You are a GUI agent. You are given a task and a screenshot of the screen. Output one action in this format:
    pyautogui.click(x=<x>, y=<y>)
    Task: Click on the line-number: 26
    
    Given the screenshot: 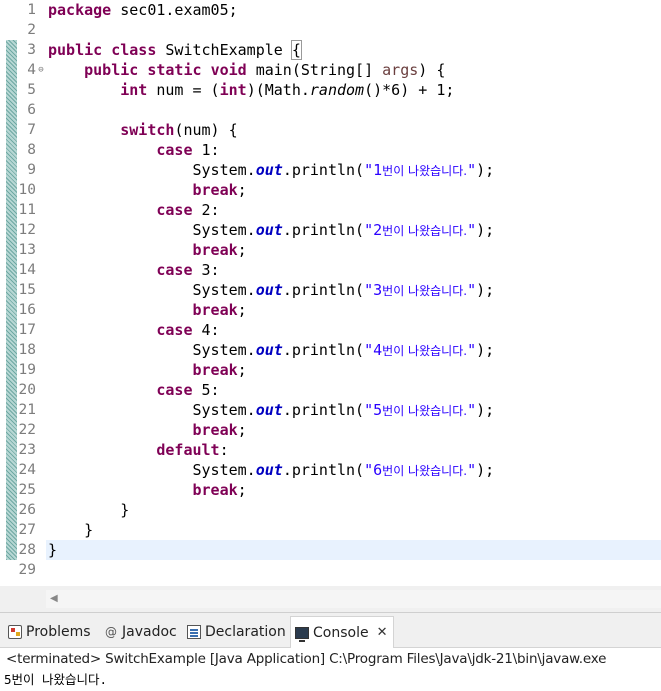 What is the action you would take?
    pyautogui.click(x=27, y=510)
    